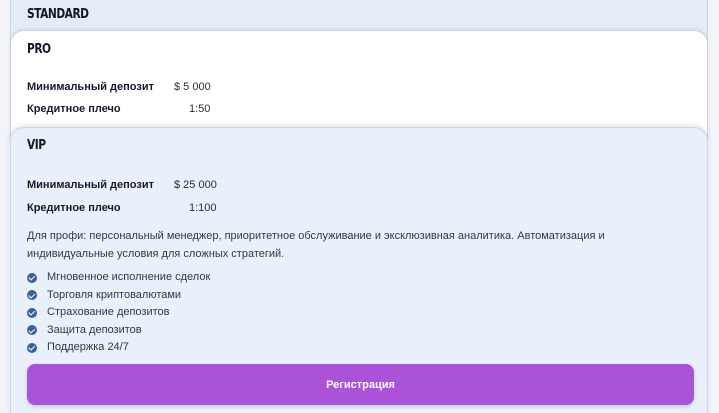  What do you see at coordinates (129, 277) in the screenshot?
I see `feature-text: Мгновенное исполнение сделок` at bounding box center [129, 277].